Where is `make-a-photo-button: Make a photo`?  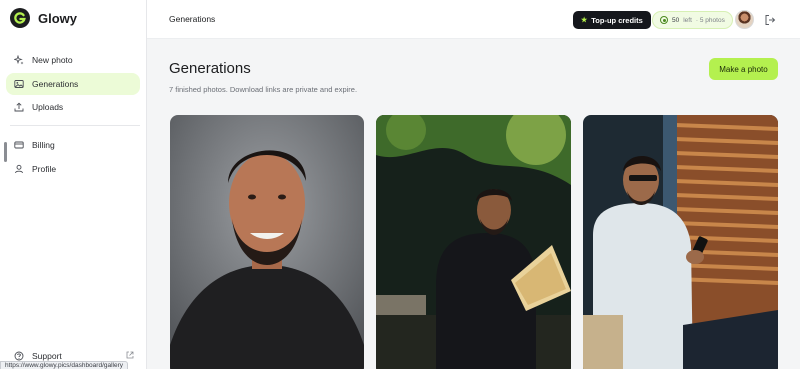
make-a-photo-button: Make a photo is located at coordinates (743, 69).